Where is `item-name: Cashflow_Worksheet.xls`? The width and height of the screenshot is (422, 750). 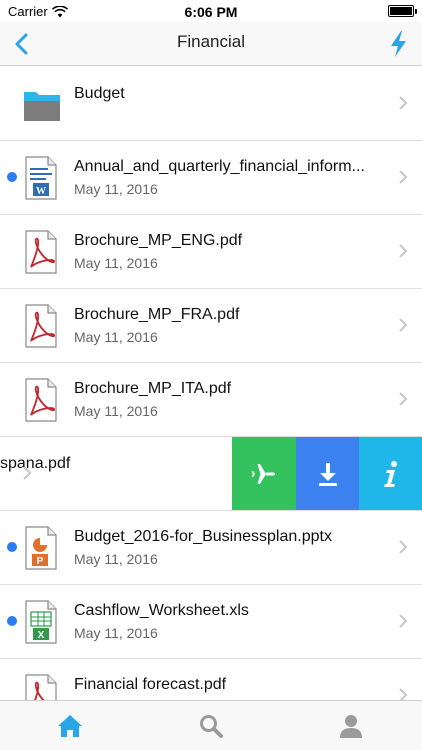 item-name: Cashflow_Worksheet.xls is located at coordinates (161, 610).